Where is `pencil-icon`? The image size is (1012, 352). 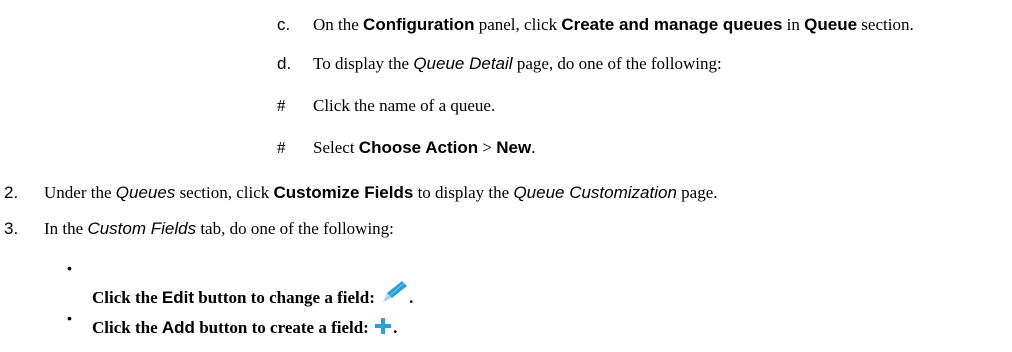 pencil-icon is located at coordinates (395, 291).